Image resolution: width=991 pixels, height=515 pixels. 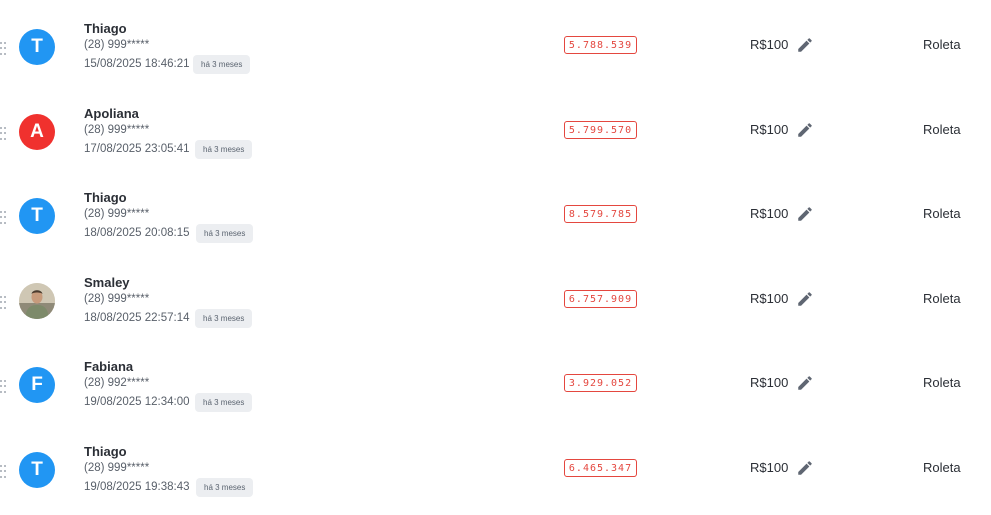 I want to click on entry-datetime: 17/08/2025 23:05:41, so click(x=137, y=149).